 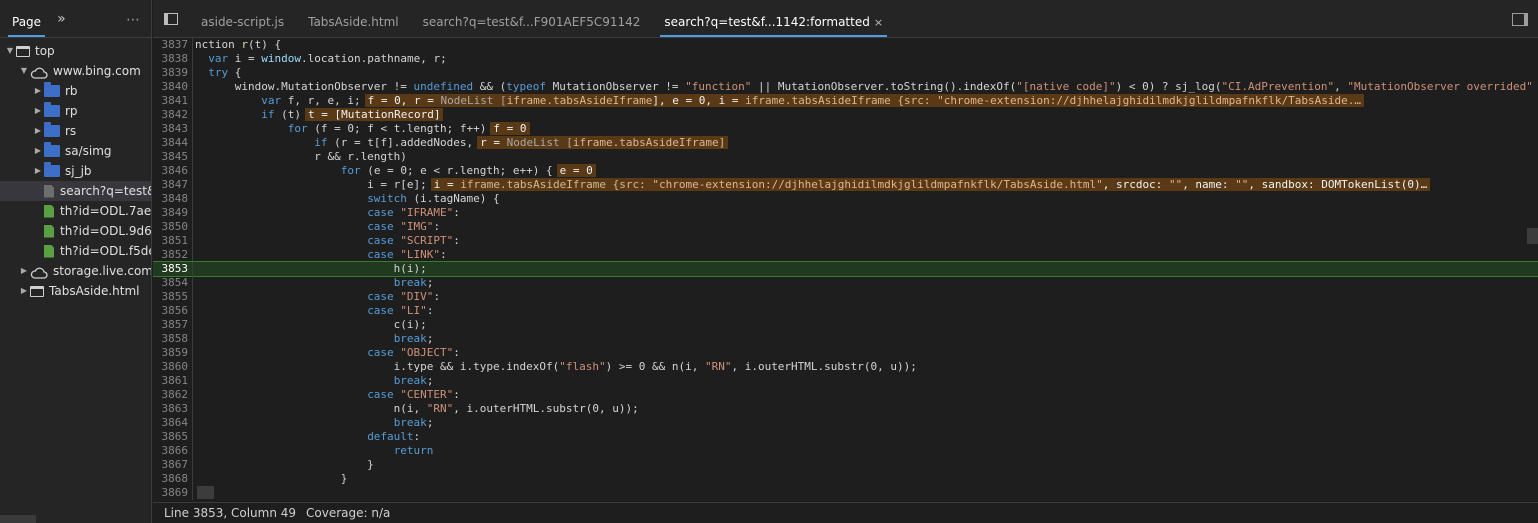 What do you see at coordinates (173, 283) in the screenshot?
I see `line-number: 3854` at bounding box center [173, 283].